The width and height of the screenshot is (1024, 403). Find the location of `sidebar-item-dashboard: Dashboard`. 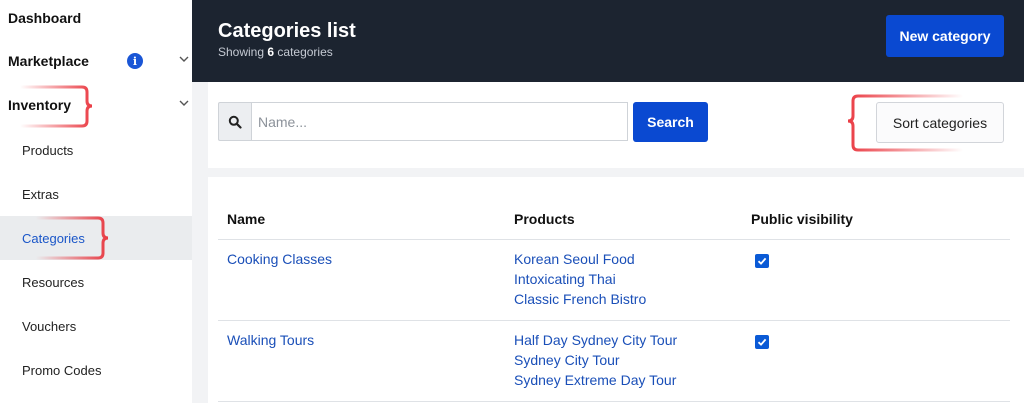

sidebar-item-dashboard: Dashboard is located at coordinates (96, 20).